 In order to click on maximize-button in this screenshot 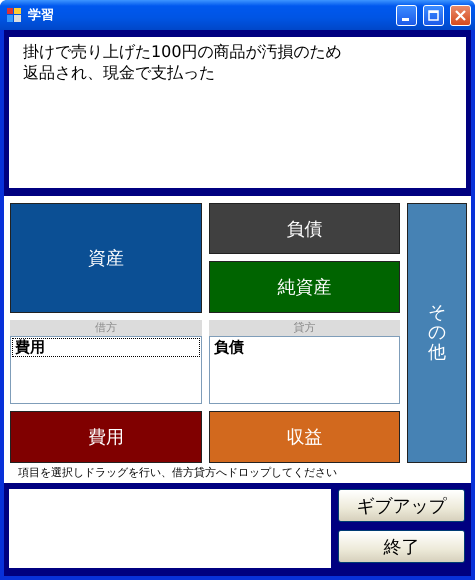, I will do `click(433, 15)`.